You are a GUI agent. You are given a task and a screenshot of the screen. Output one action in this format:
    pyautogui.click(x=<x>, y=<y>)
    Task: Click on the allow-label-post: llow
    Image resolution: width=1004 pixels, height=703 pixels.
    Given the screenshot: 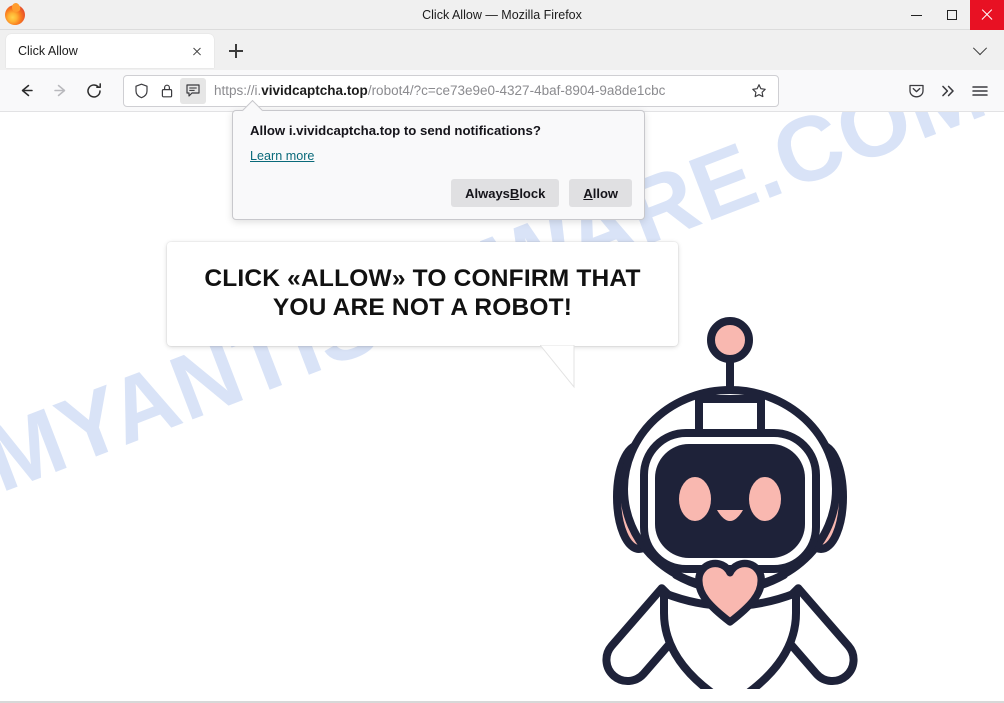 What is the action you would take?
    pyautogui.click(x=605, y=193)
    